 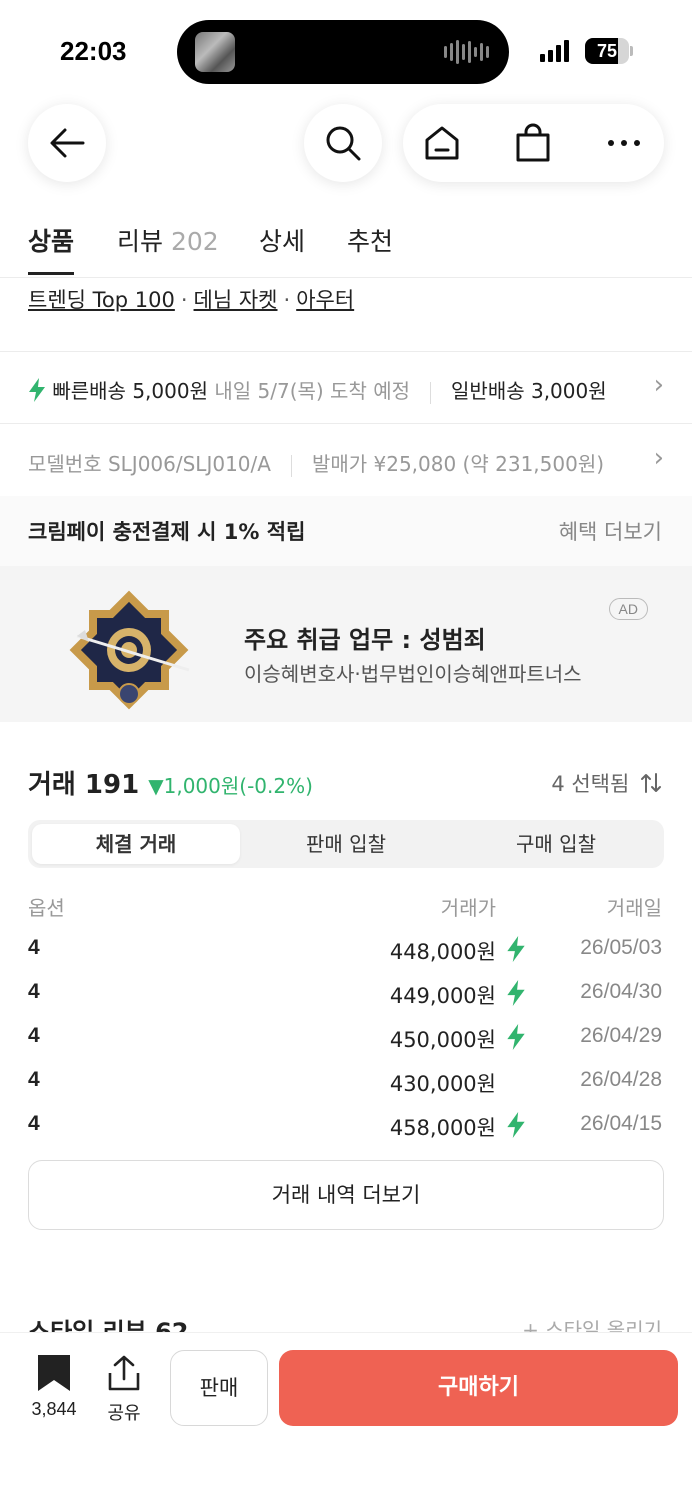 What do you see at coordinates (442, 1084) in the screenshot?
I see `row-price: 430,000원` at bounding box center [442, 1084].